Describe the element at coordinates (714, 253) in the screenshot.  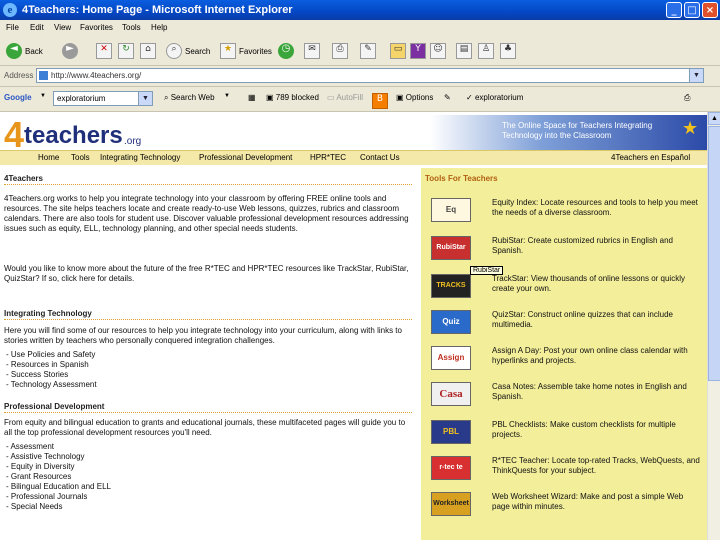
I see `scroll-thumb` at that location.